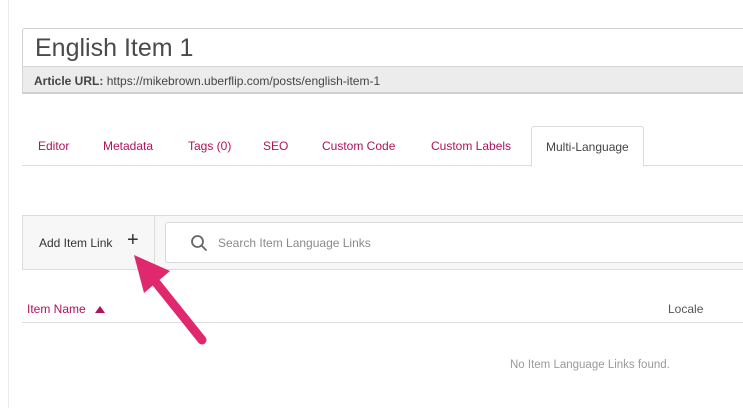  I want to click on article-title-field: English Item 1, so click(382, 47).